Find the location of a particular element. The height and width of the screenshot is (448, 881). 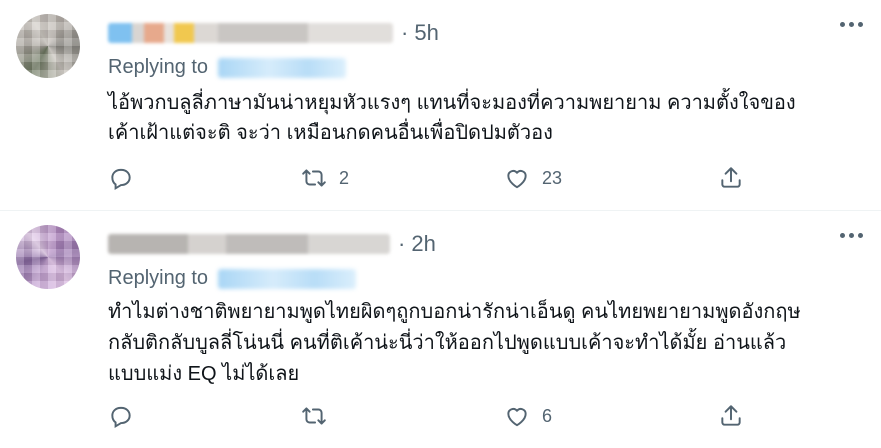

retweet-button: 2 is located at coordinates (325, 178).